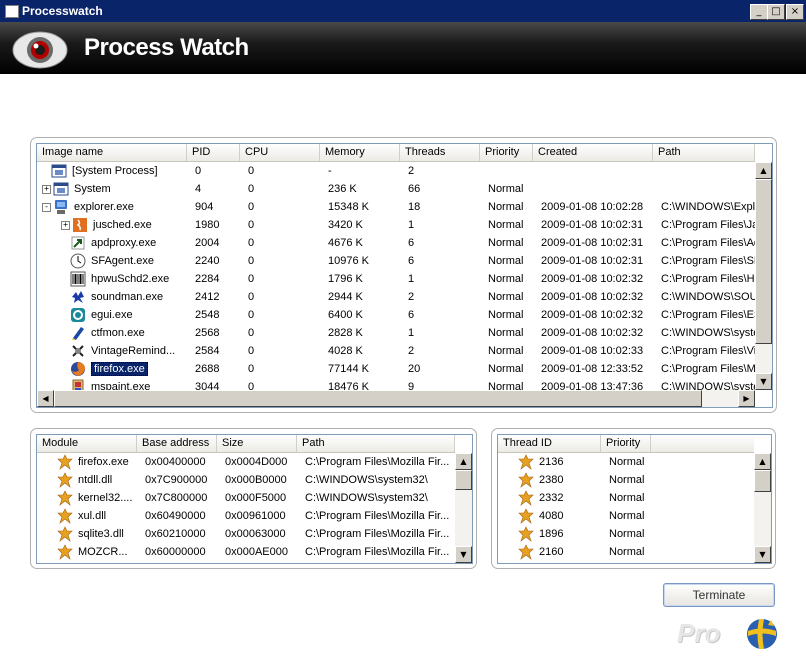 This screenshot has width=806, height=665. I want to click on process-name: apdproxy.exe, so click(123, 243).